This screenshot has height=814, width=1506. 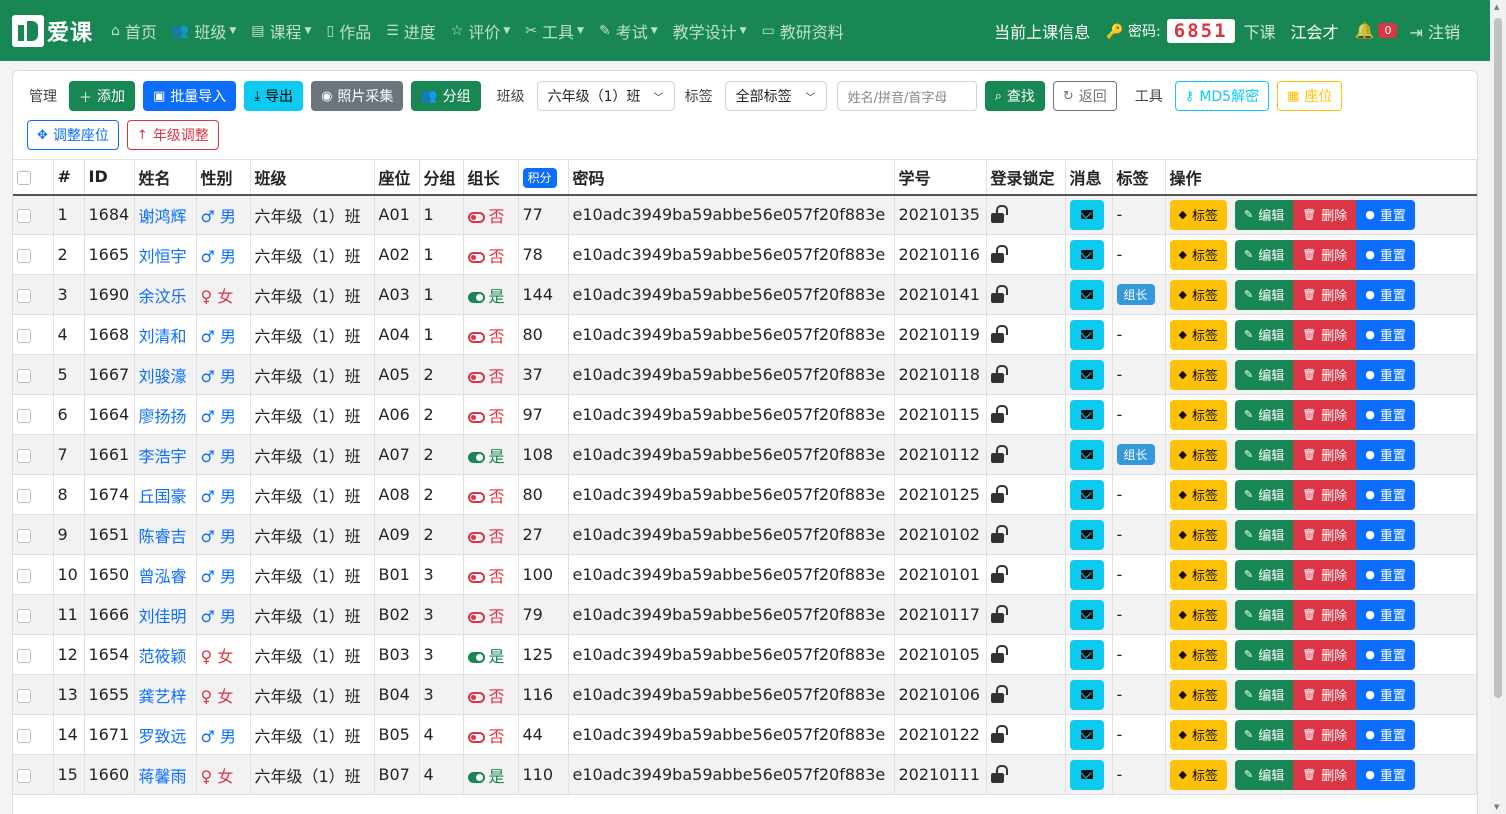 I want to click on col-seat: 座位, so click(x=397, y=177).